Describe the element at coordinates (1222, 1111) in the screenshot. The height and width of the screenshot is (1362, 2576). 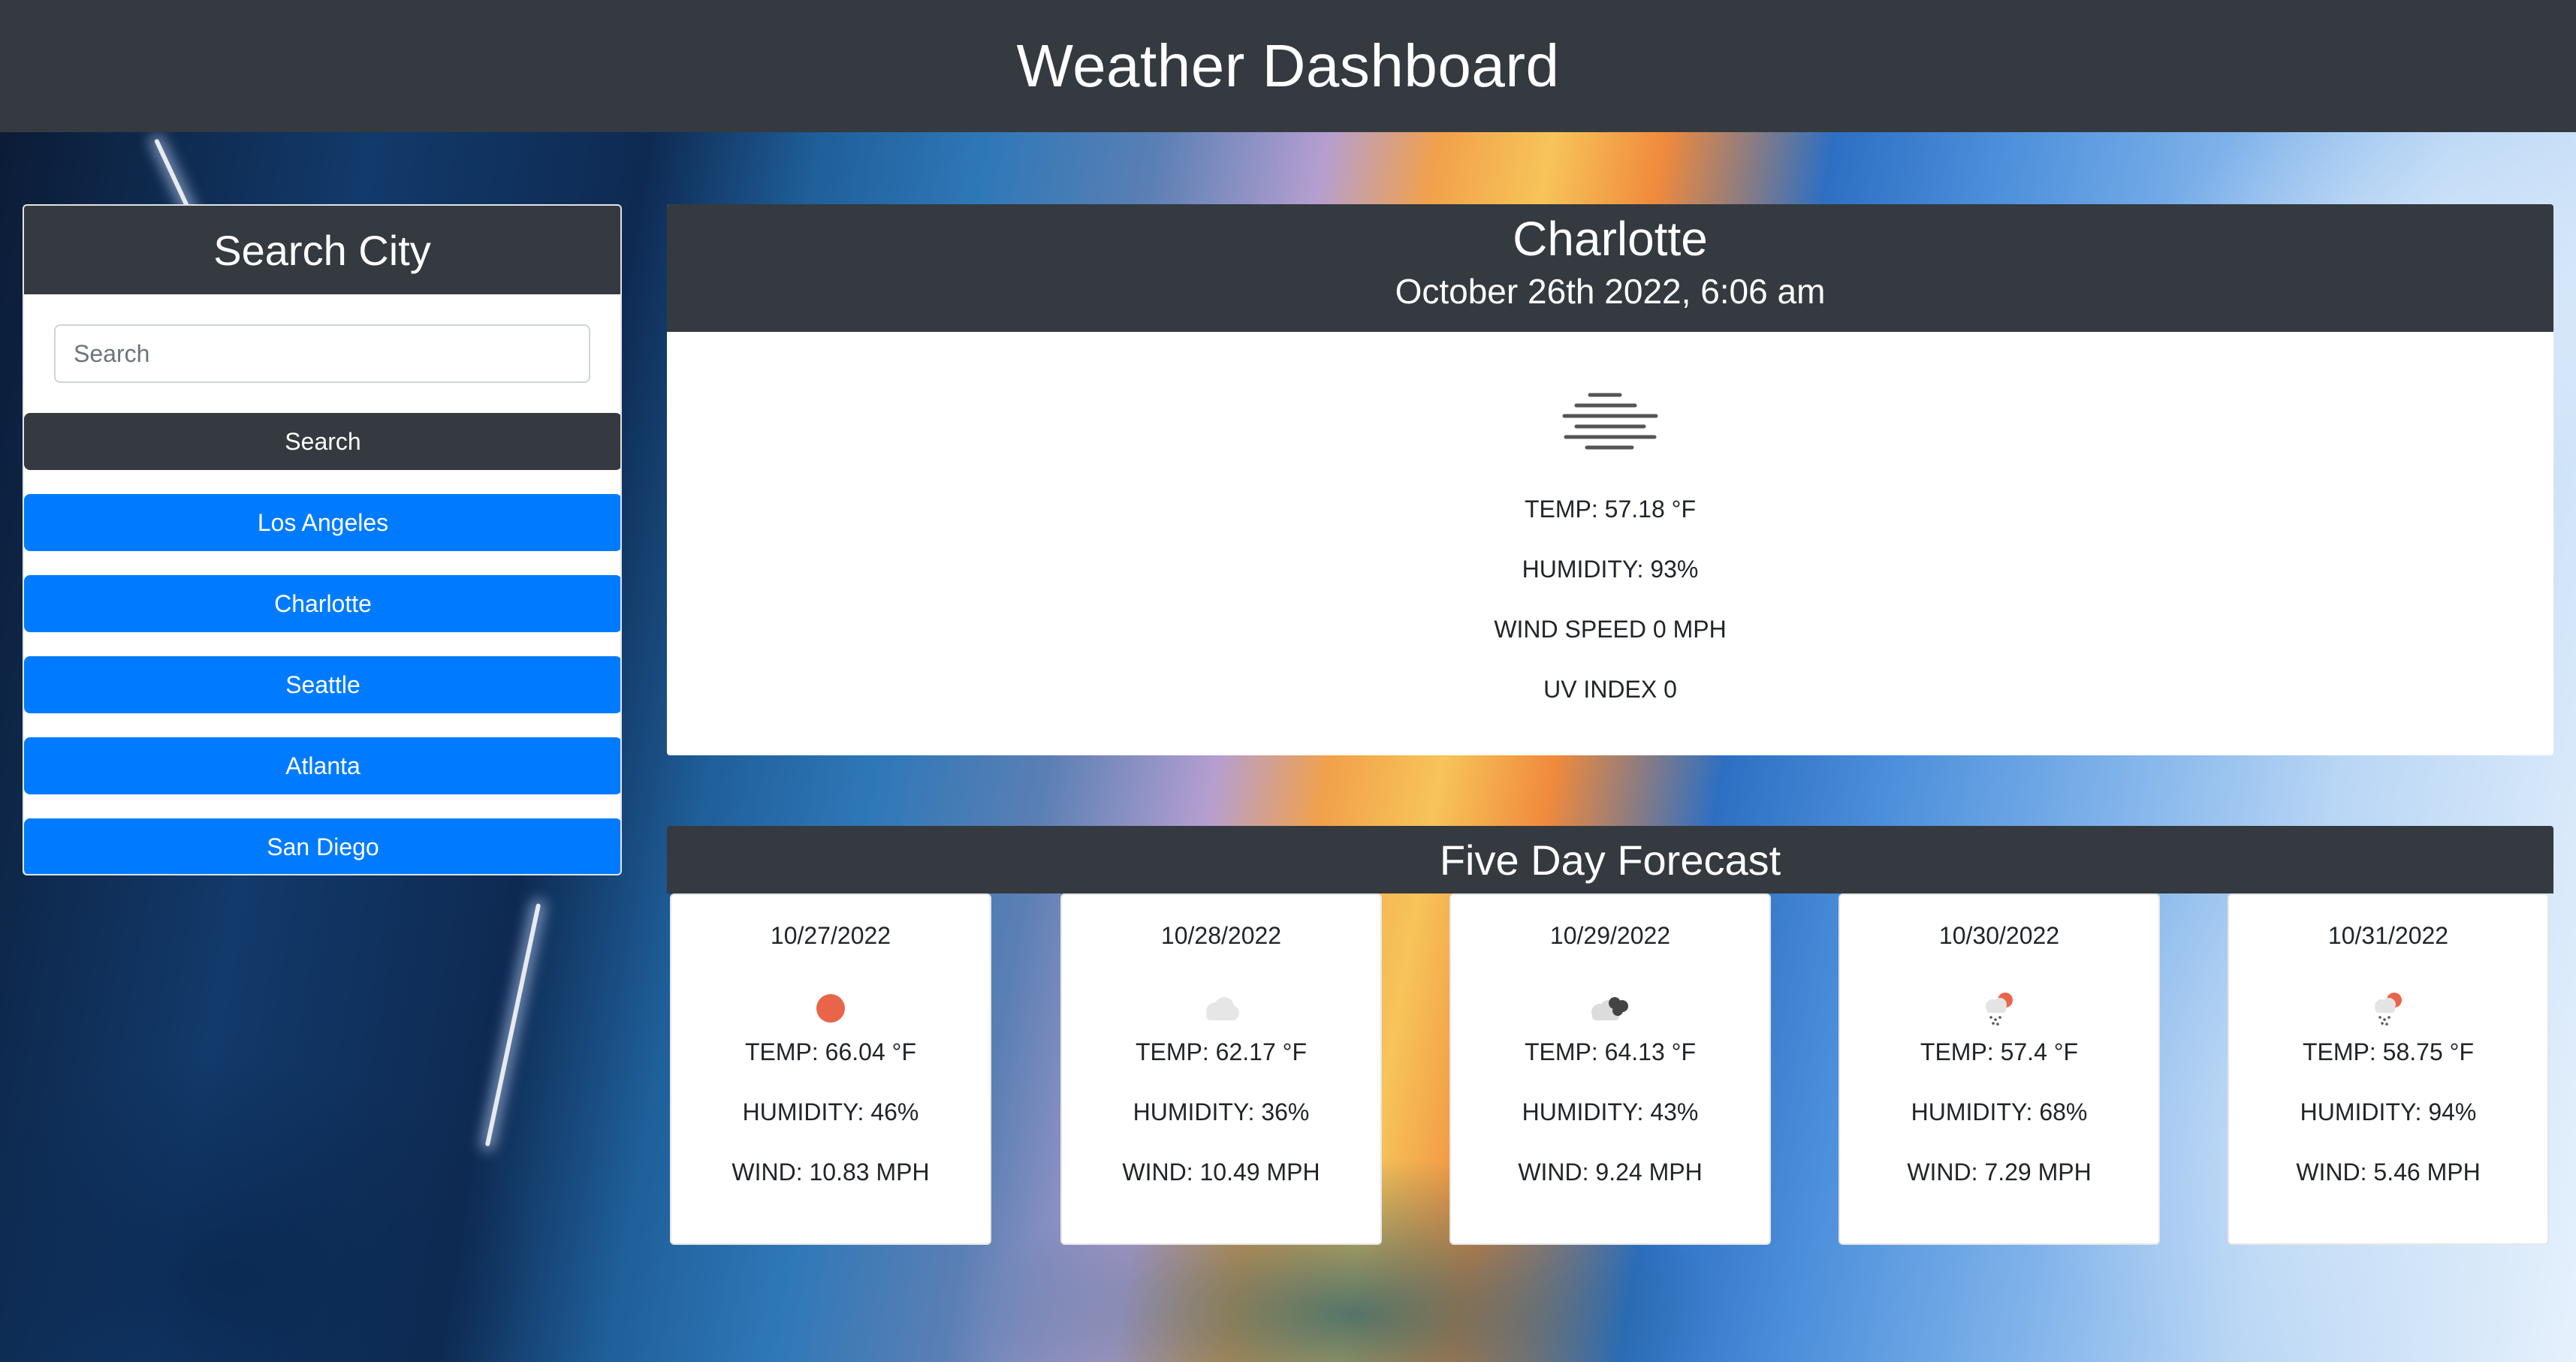
I see `forecast-humidity: HUMIDITY: 36%` at that location.